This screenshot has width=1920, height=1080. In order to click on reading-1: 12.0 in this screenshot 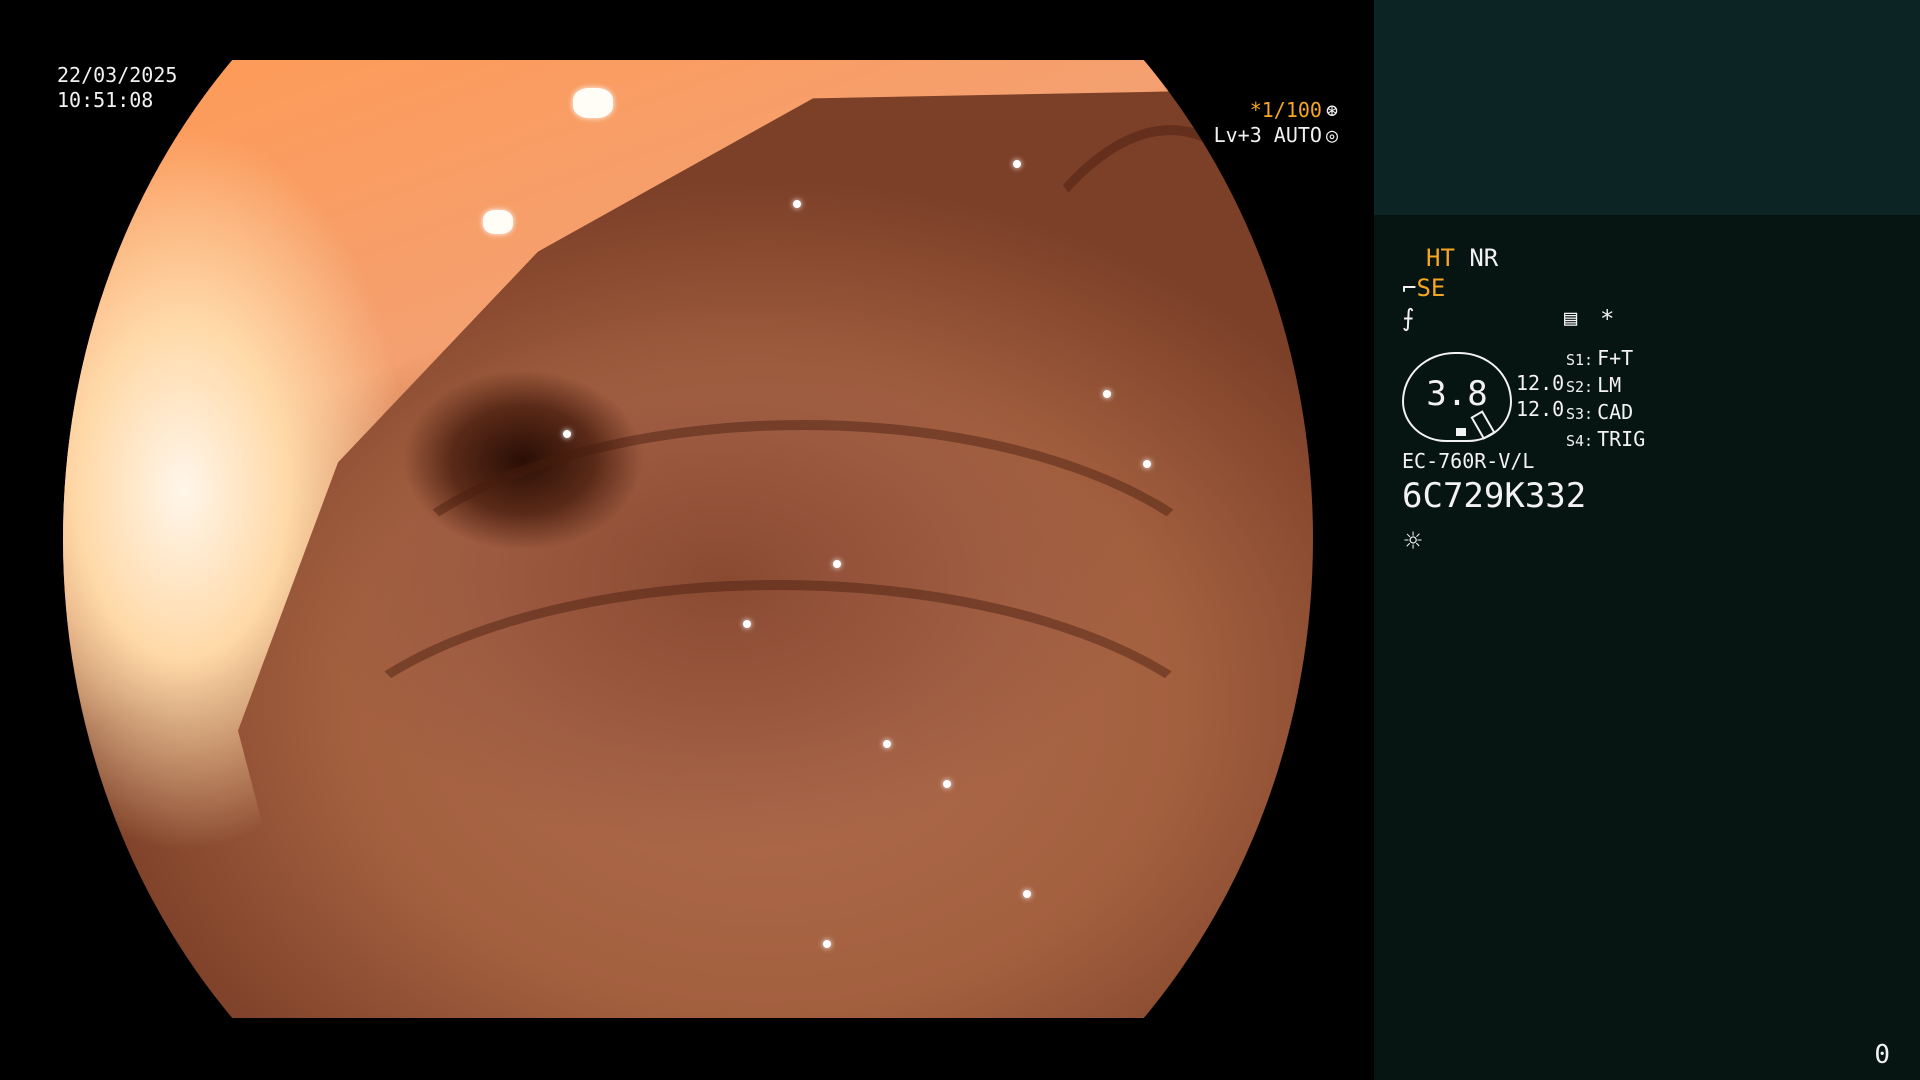, I will do `click(1540, 383)`.